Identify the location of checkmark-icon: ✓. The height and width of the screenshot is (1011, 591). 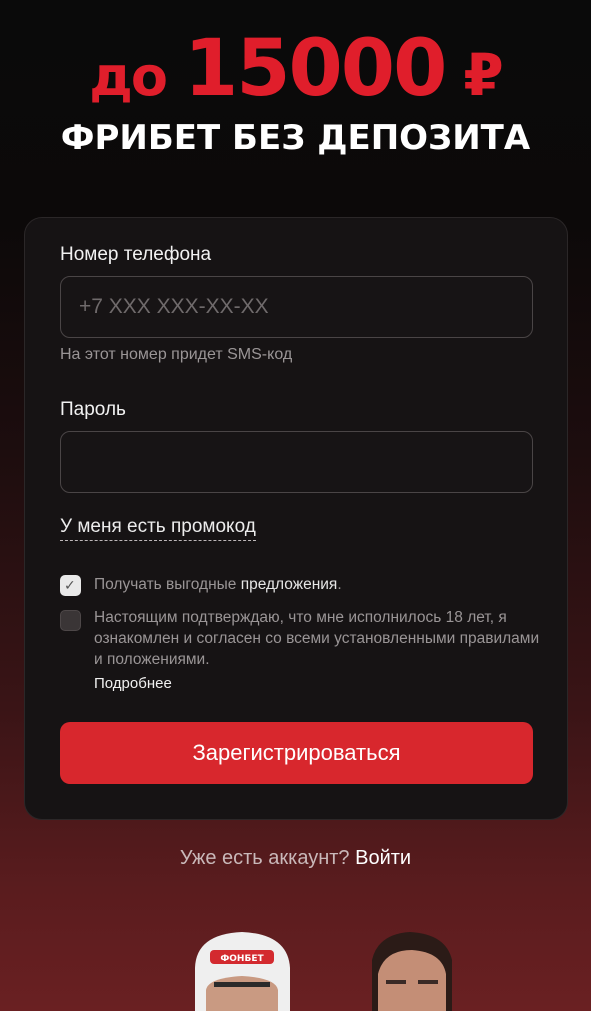
(70, 585).